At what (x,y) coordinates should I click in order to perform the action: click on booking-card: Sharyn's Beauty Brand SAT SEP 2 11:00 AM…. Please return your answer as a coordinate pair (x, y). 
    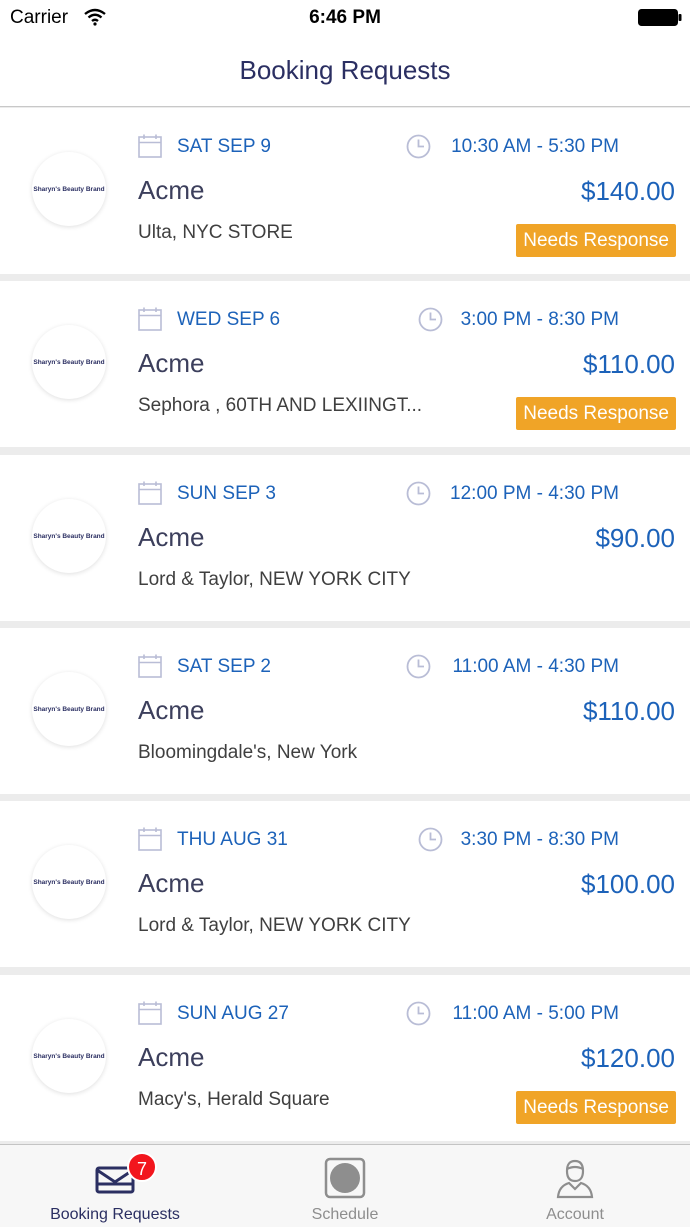
    Looking at the image, I should click on (345, 711).